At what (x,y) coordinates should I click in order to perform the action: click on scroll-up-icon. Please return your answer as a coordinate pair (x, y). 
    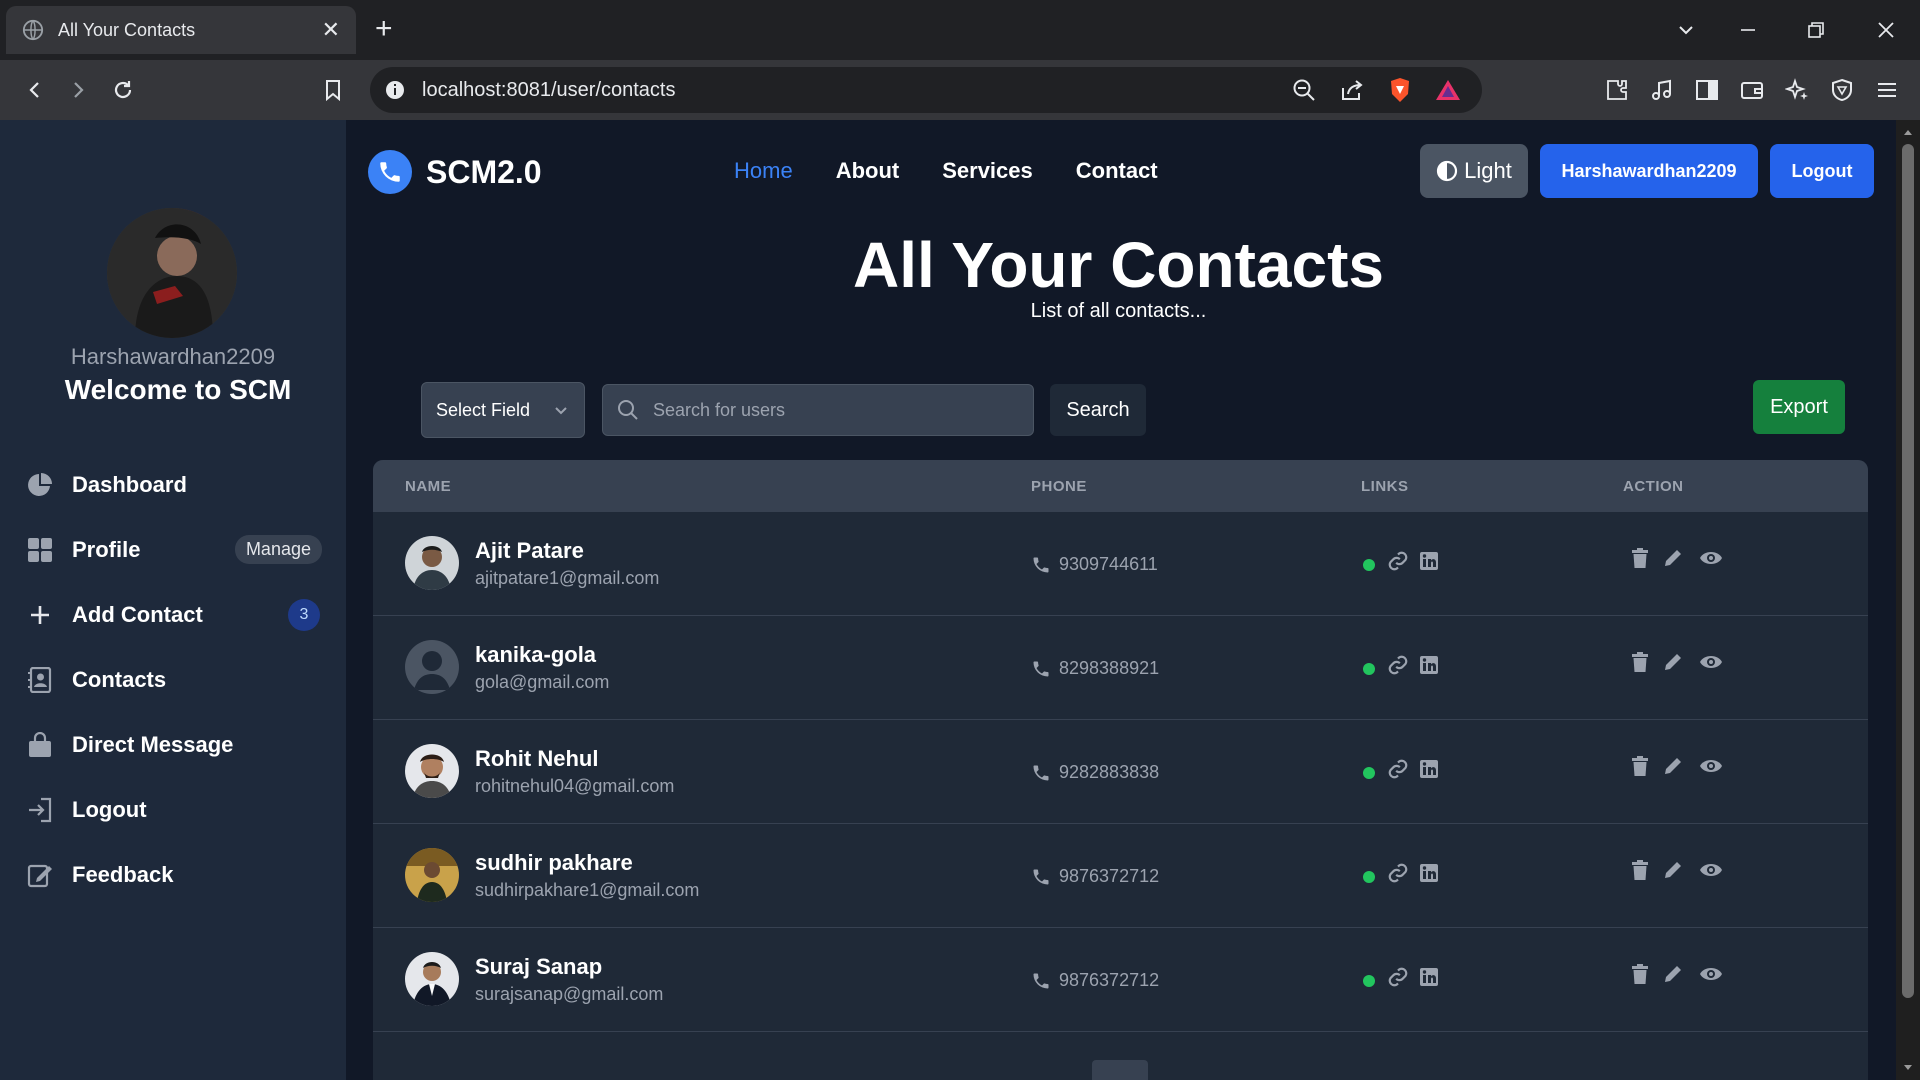
    Looking at the image, I should click on (1908, 132).